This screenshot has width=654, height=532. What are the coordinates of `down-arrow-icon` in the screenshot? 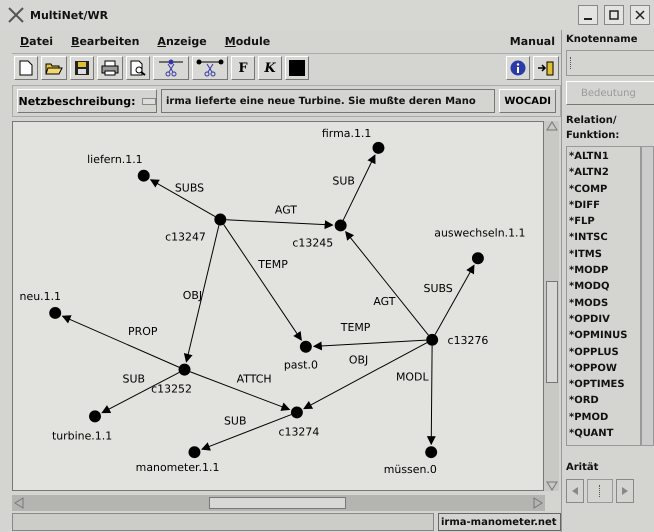 It's located at (552, 486).